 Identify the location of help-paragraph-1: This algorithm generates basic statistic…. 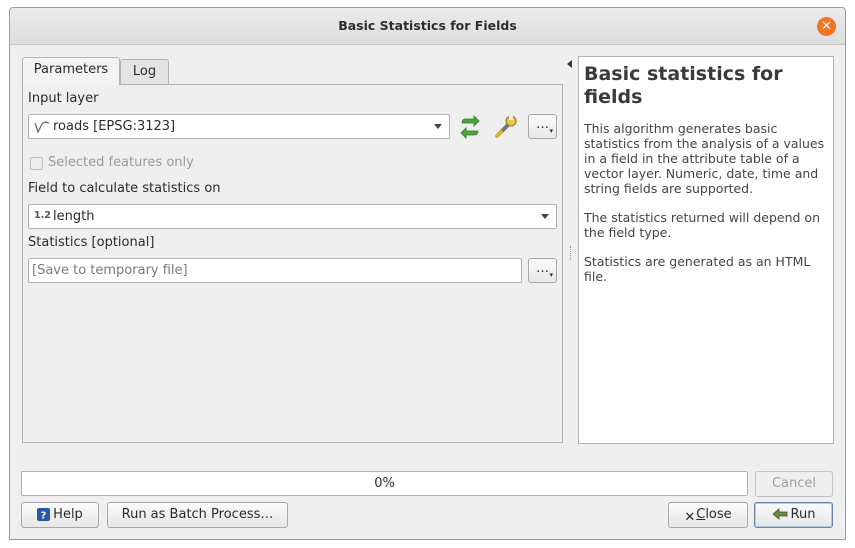
(704, 158).